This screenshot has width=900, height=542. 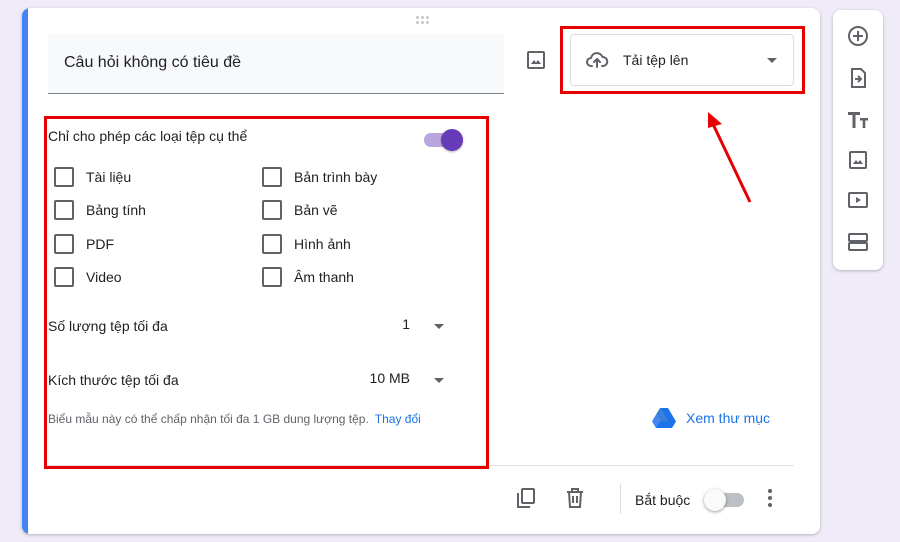 I want to click on side-toolbar, so click(x=858, y=140).